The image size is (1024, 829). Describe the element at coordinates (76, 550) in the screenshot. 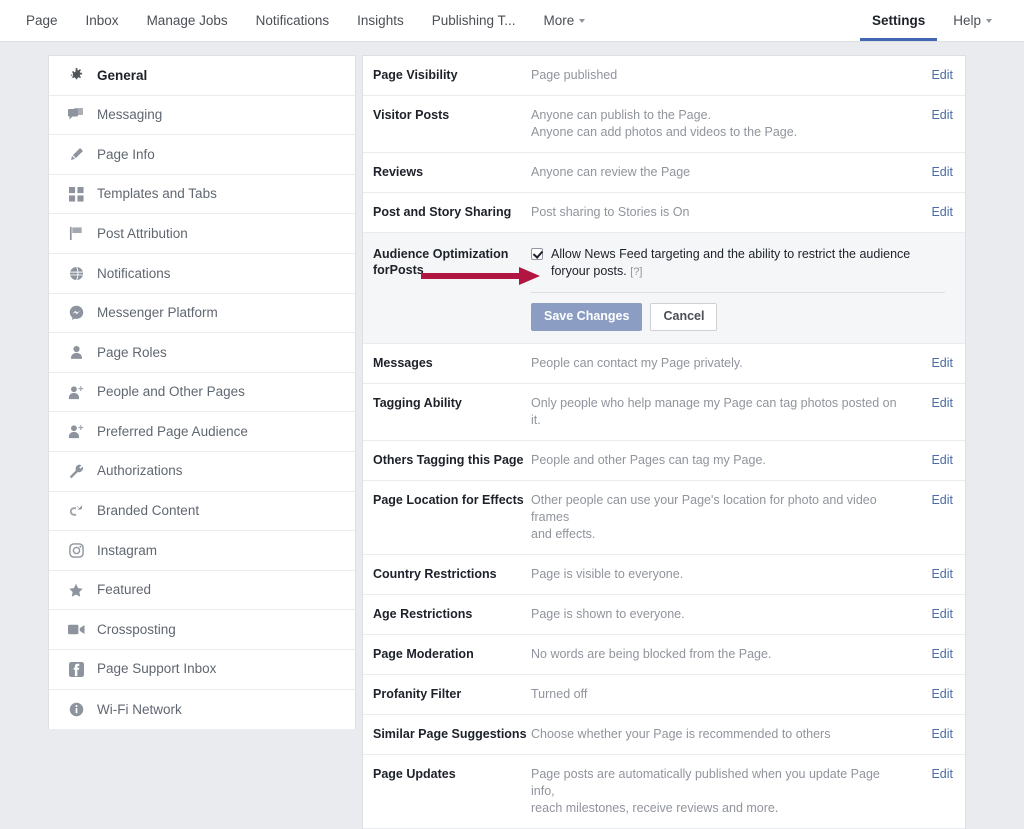

I see `instagram-icon` at that location.